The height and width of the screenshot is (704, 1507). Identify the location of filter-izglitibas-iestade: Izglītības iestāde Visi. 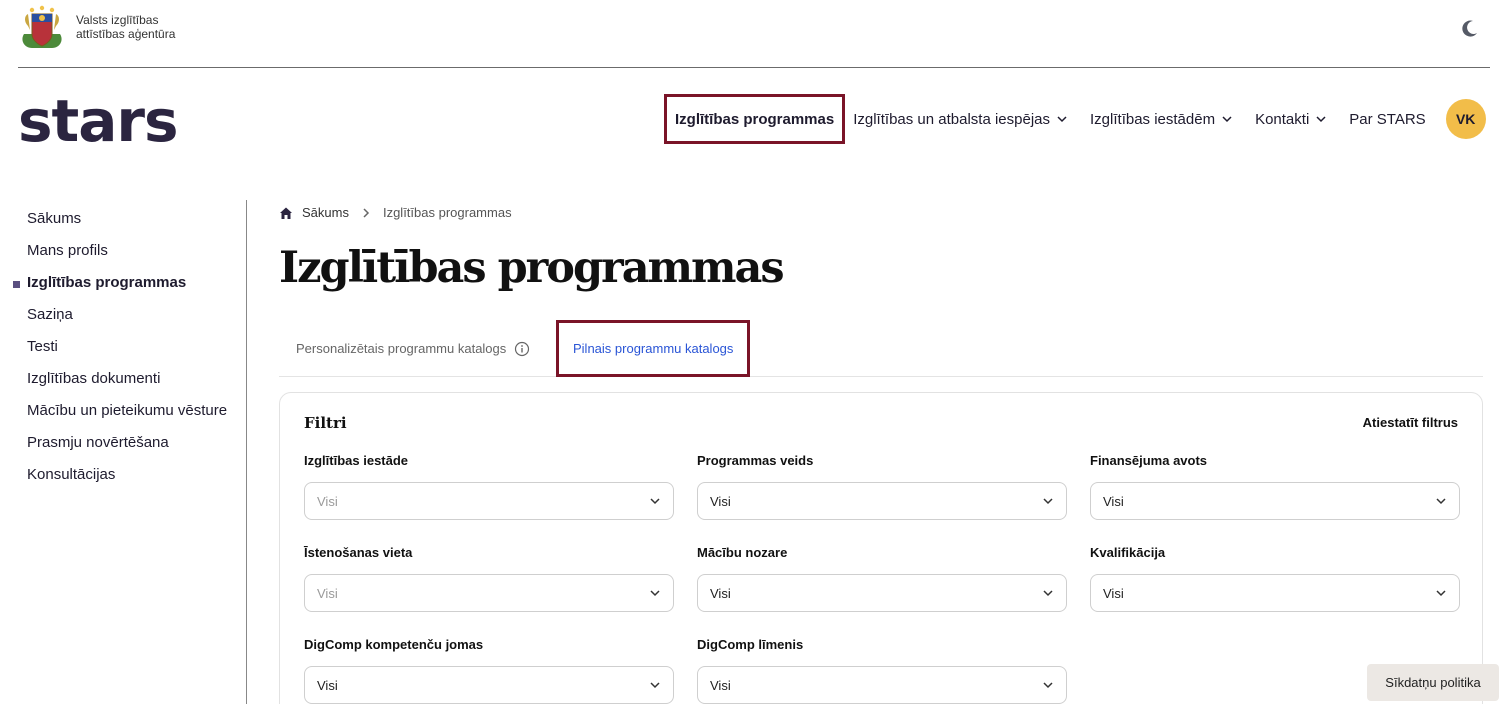
(489, 486).